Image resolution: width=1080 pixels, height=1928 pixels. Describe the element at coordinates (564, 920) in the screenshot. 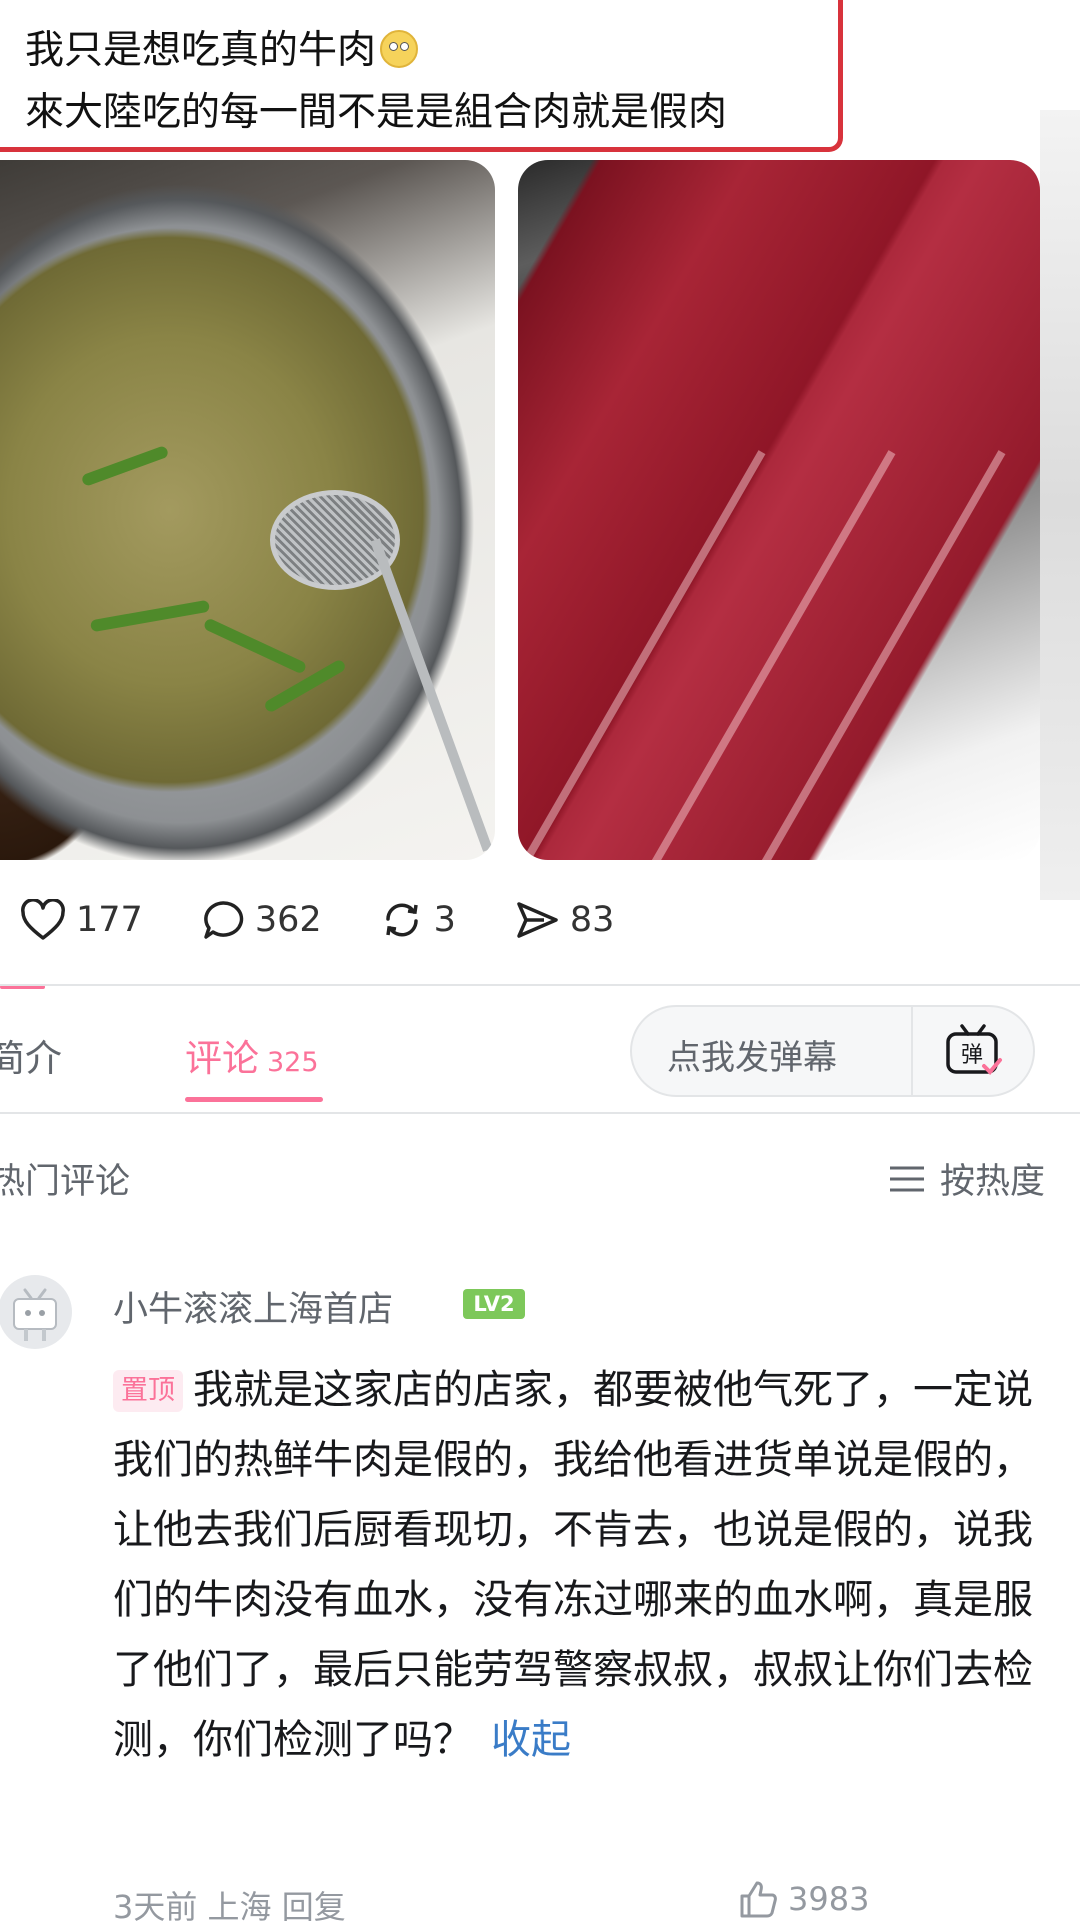

I see `share-stat: 83` at that location.